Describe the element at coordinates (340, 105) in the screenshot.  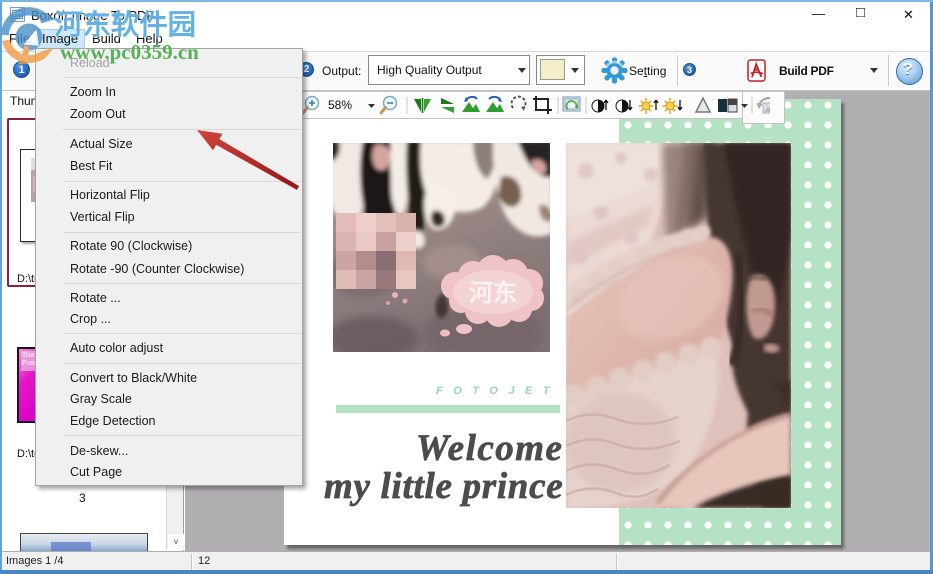
I see `svg-text: 58%` at that location.